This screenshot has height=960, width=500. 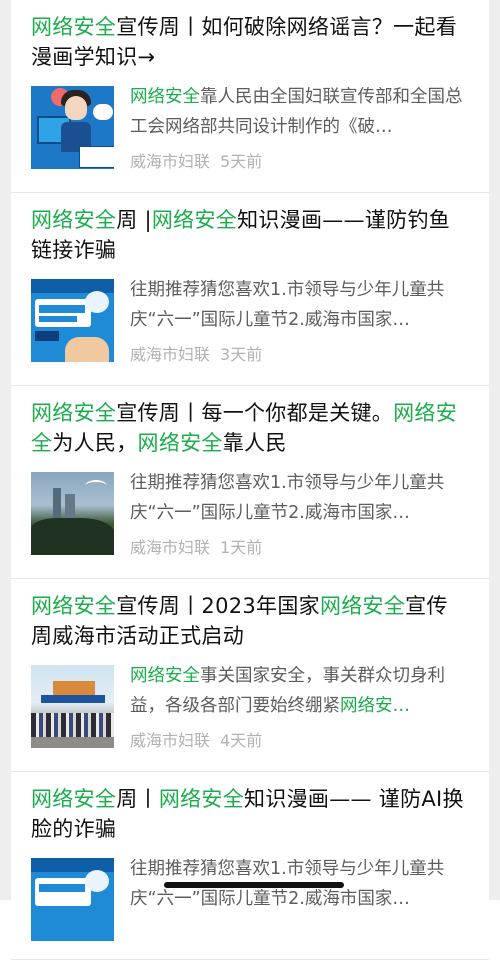 I want to click on cartoon-teacher-thumbnail, so click(x=72, y=127).